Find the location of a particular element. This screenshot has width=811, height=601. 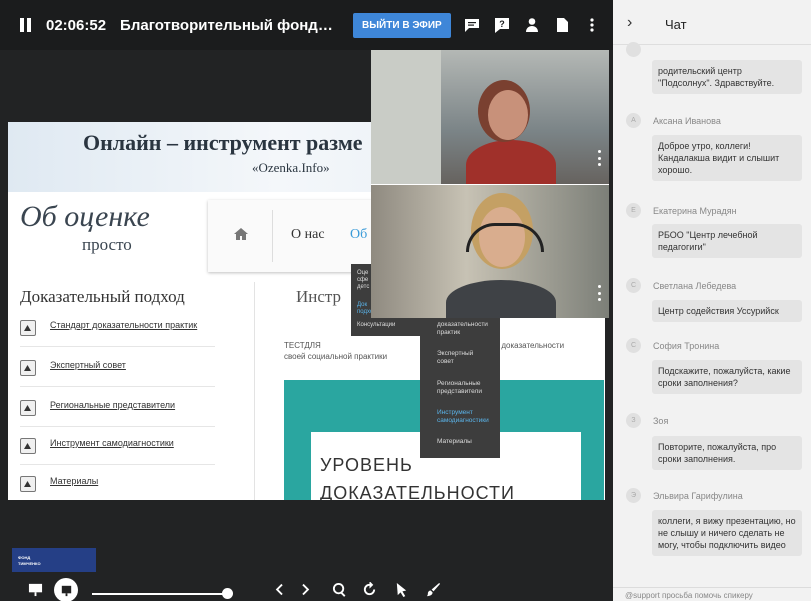

menu-item: детс is located at coordinates (363, 287).